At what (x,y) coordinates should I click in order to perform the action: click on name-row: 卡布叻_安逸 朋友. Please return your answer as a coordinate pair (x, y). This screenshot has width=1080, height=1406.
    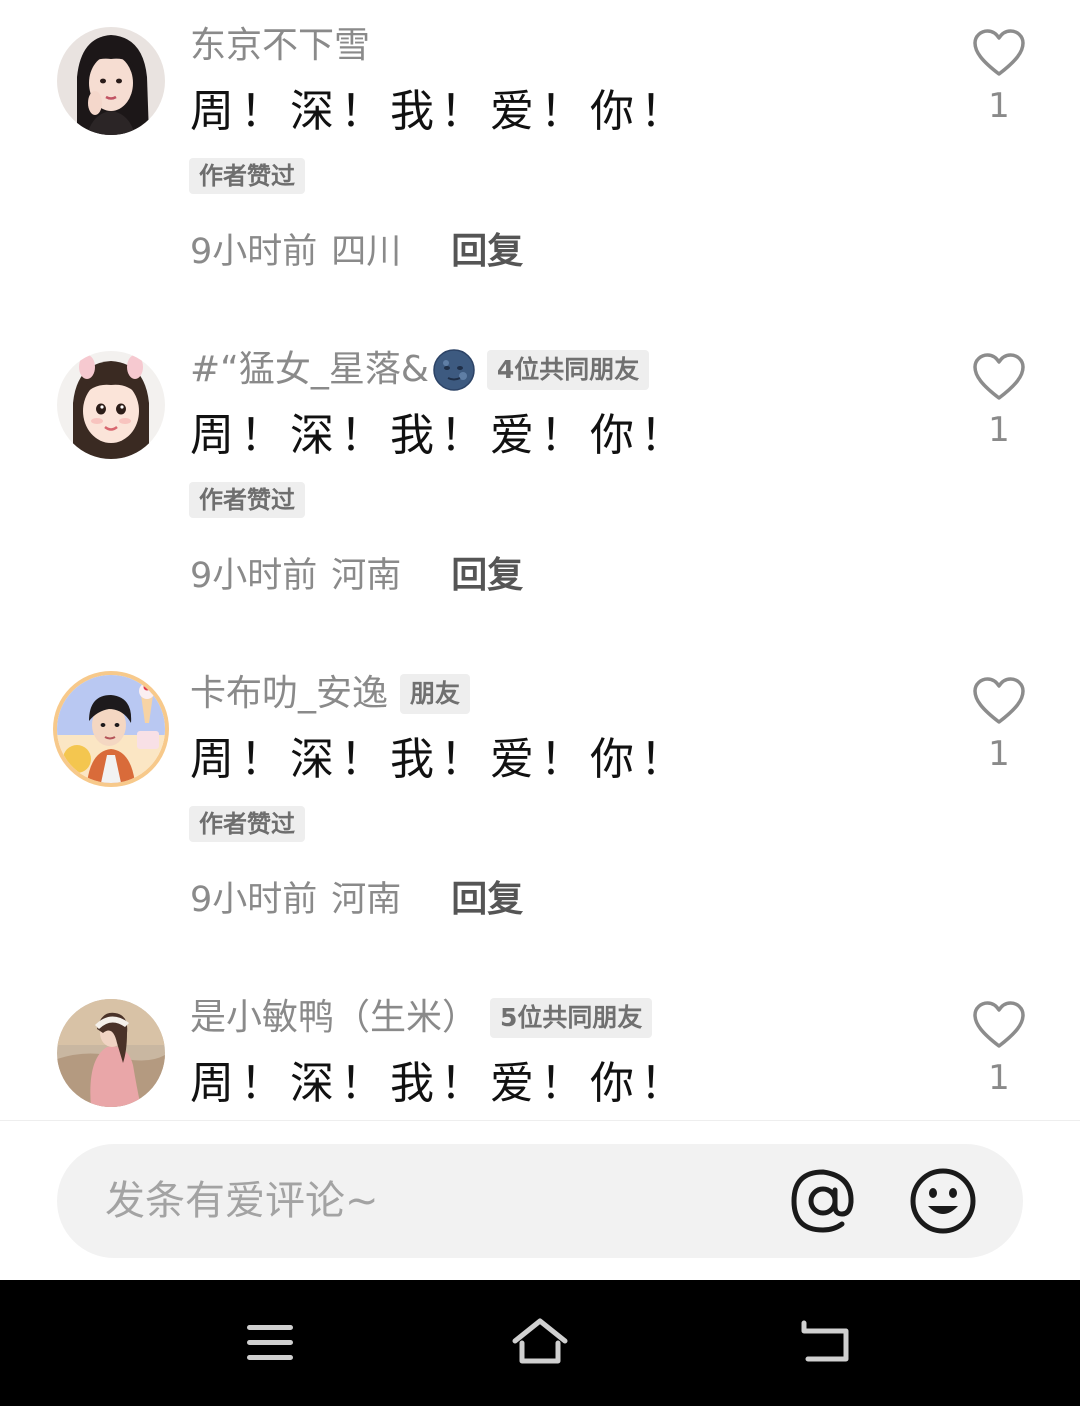
    Looking at the image, I should click on (330, 694).